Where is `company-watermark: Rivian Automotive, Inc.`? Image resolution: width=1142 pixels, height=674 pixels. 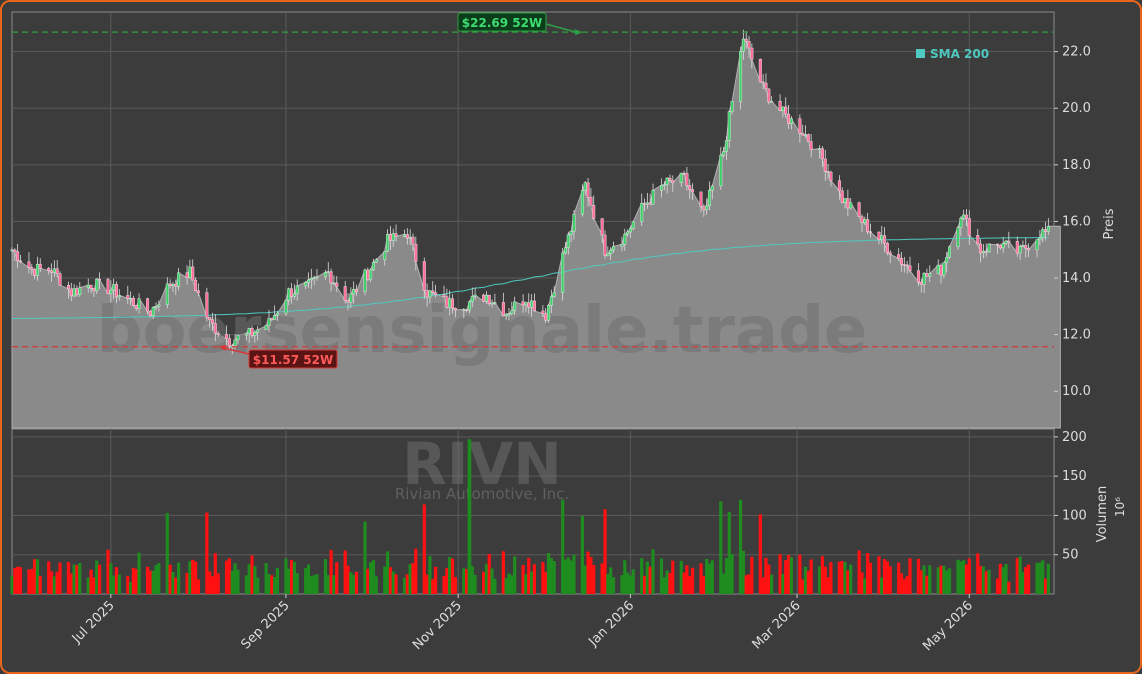 company-watermark: Rivian Automotive, Inc. is located at coordinates (482, 494).